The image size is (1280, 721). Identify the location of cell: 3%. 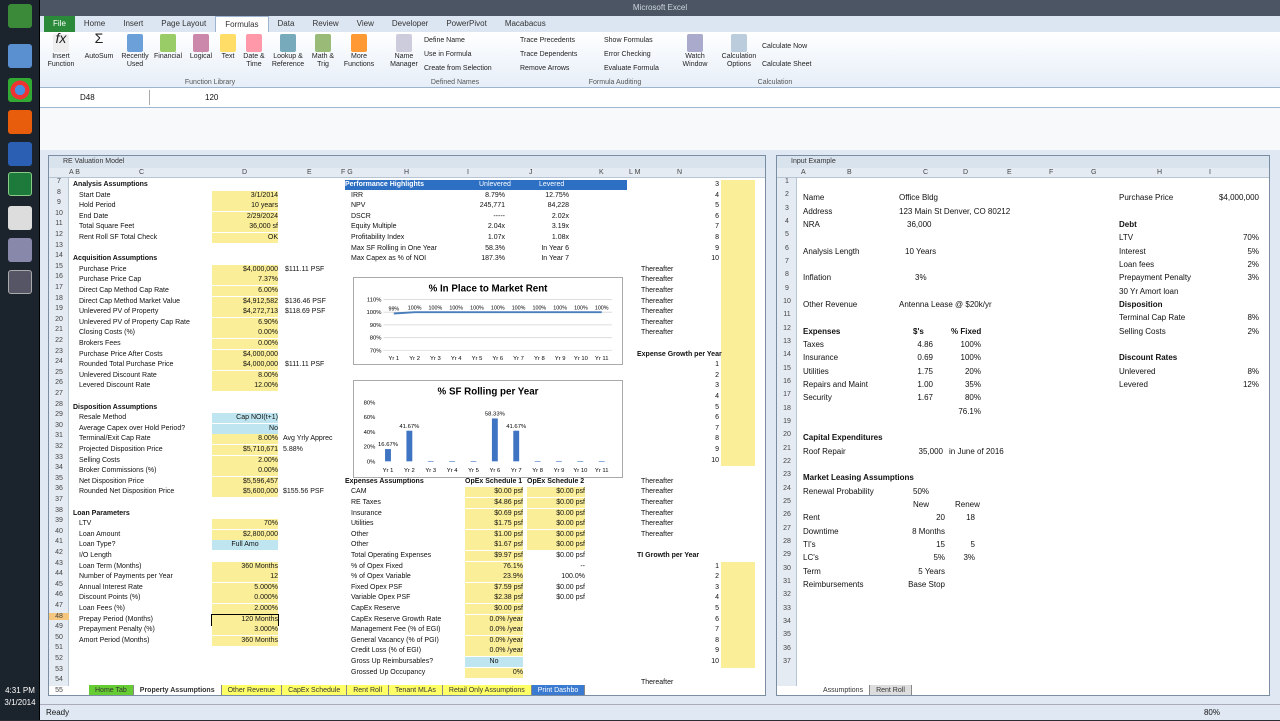
(921, 278).